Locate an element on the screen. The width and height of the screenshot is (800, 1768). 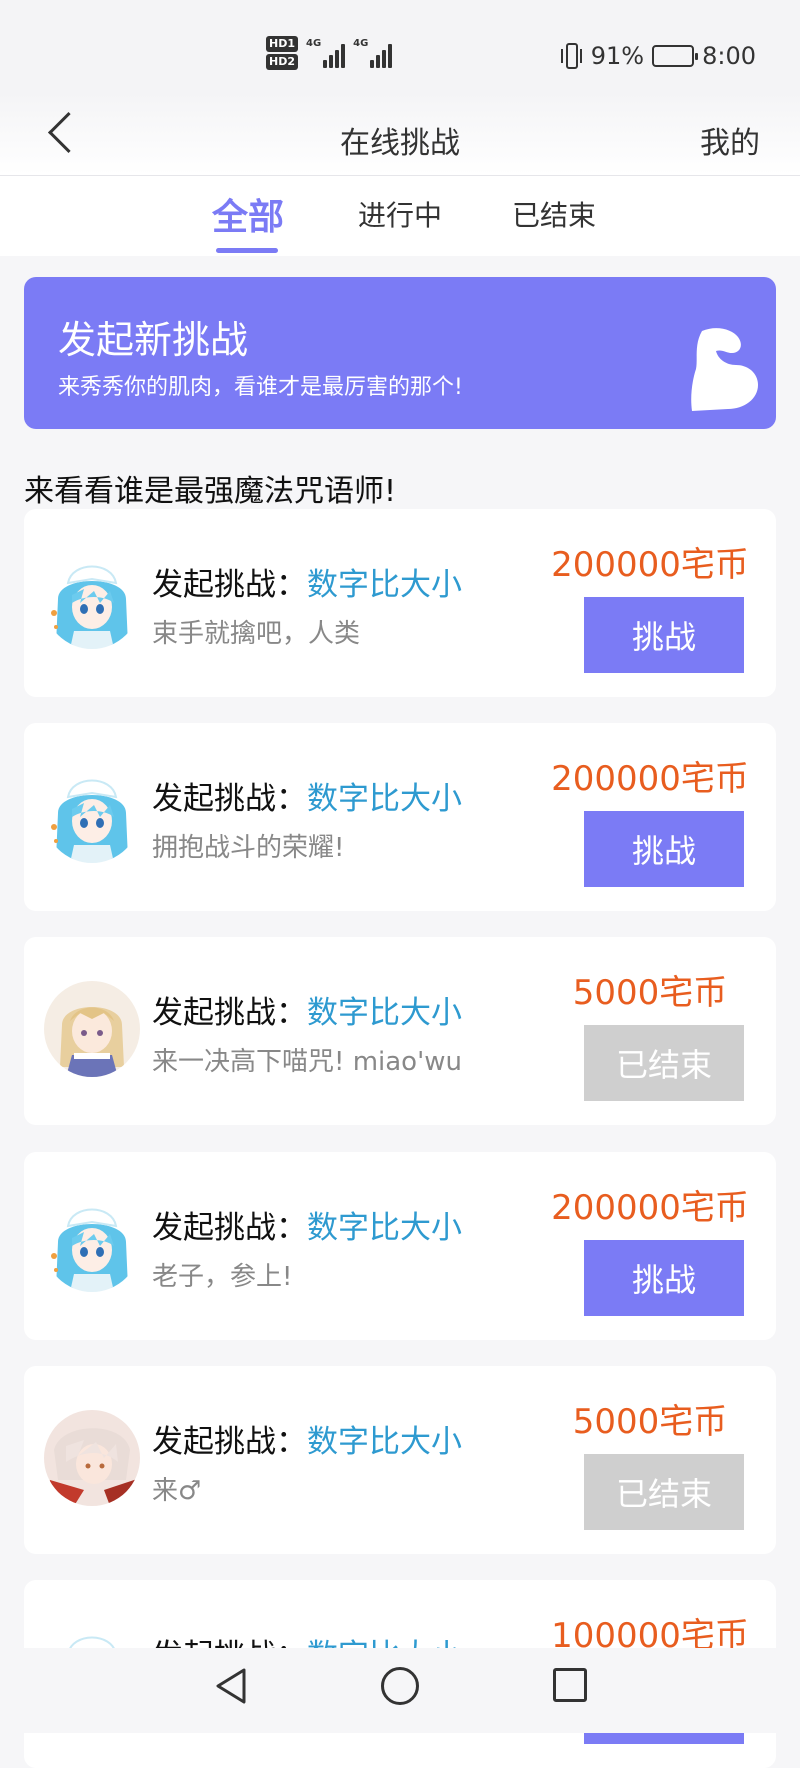
challenge-message: 来一决高下喵咒! miao'wu is located at coordinates (307, 1062).